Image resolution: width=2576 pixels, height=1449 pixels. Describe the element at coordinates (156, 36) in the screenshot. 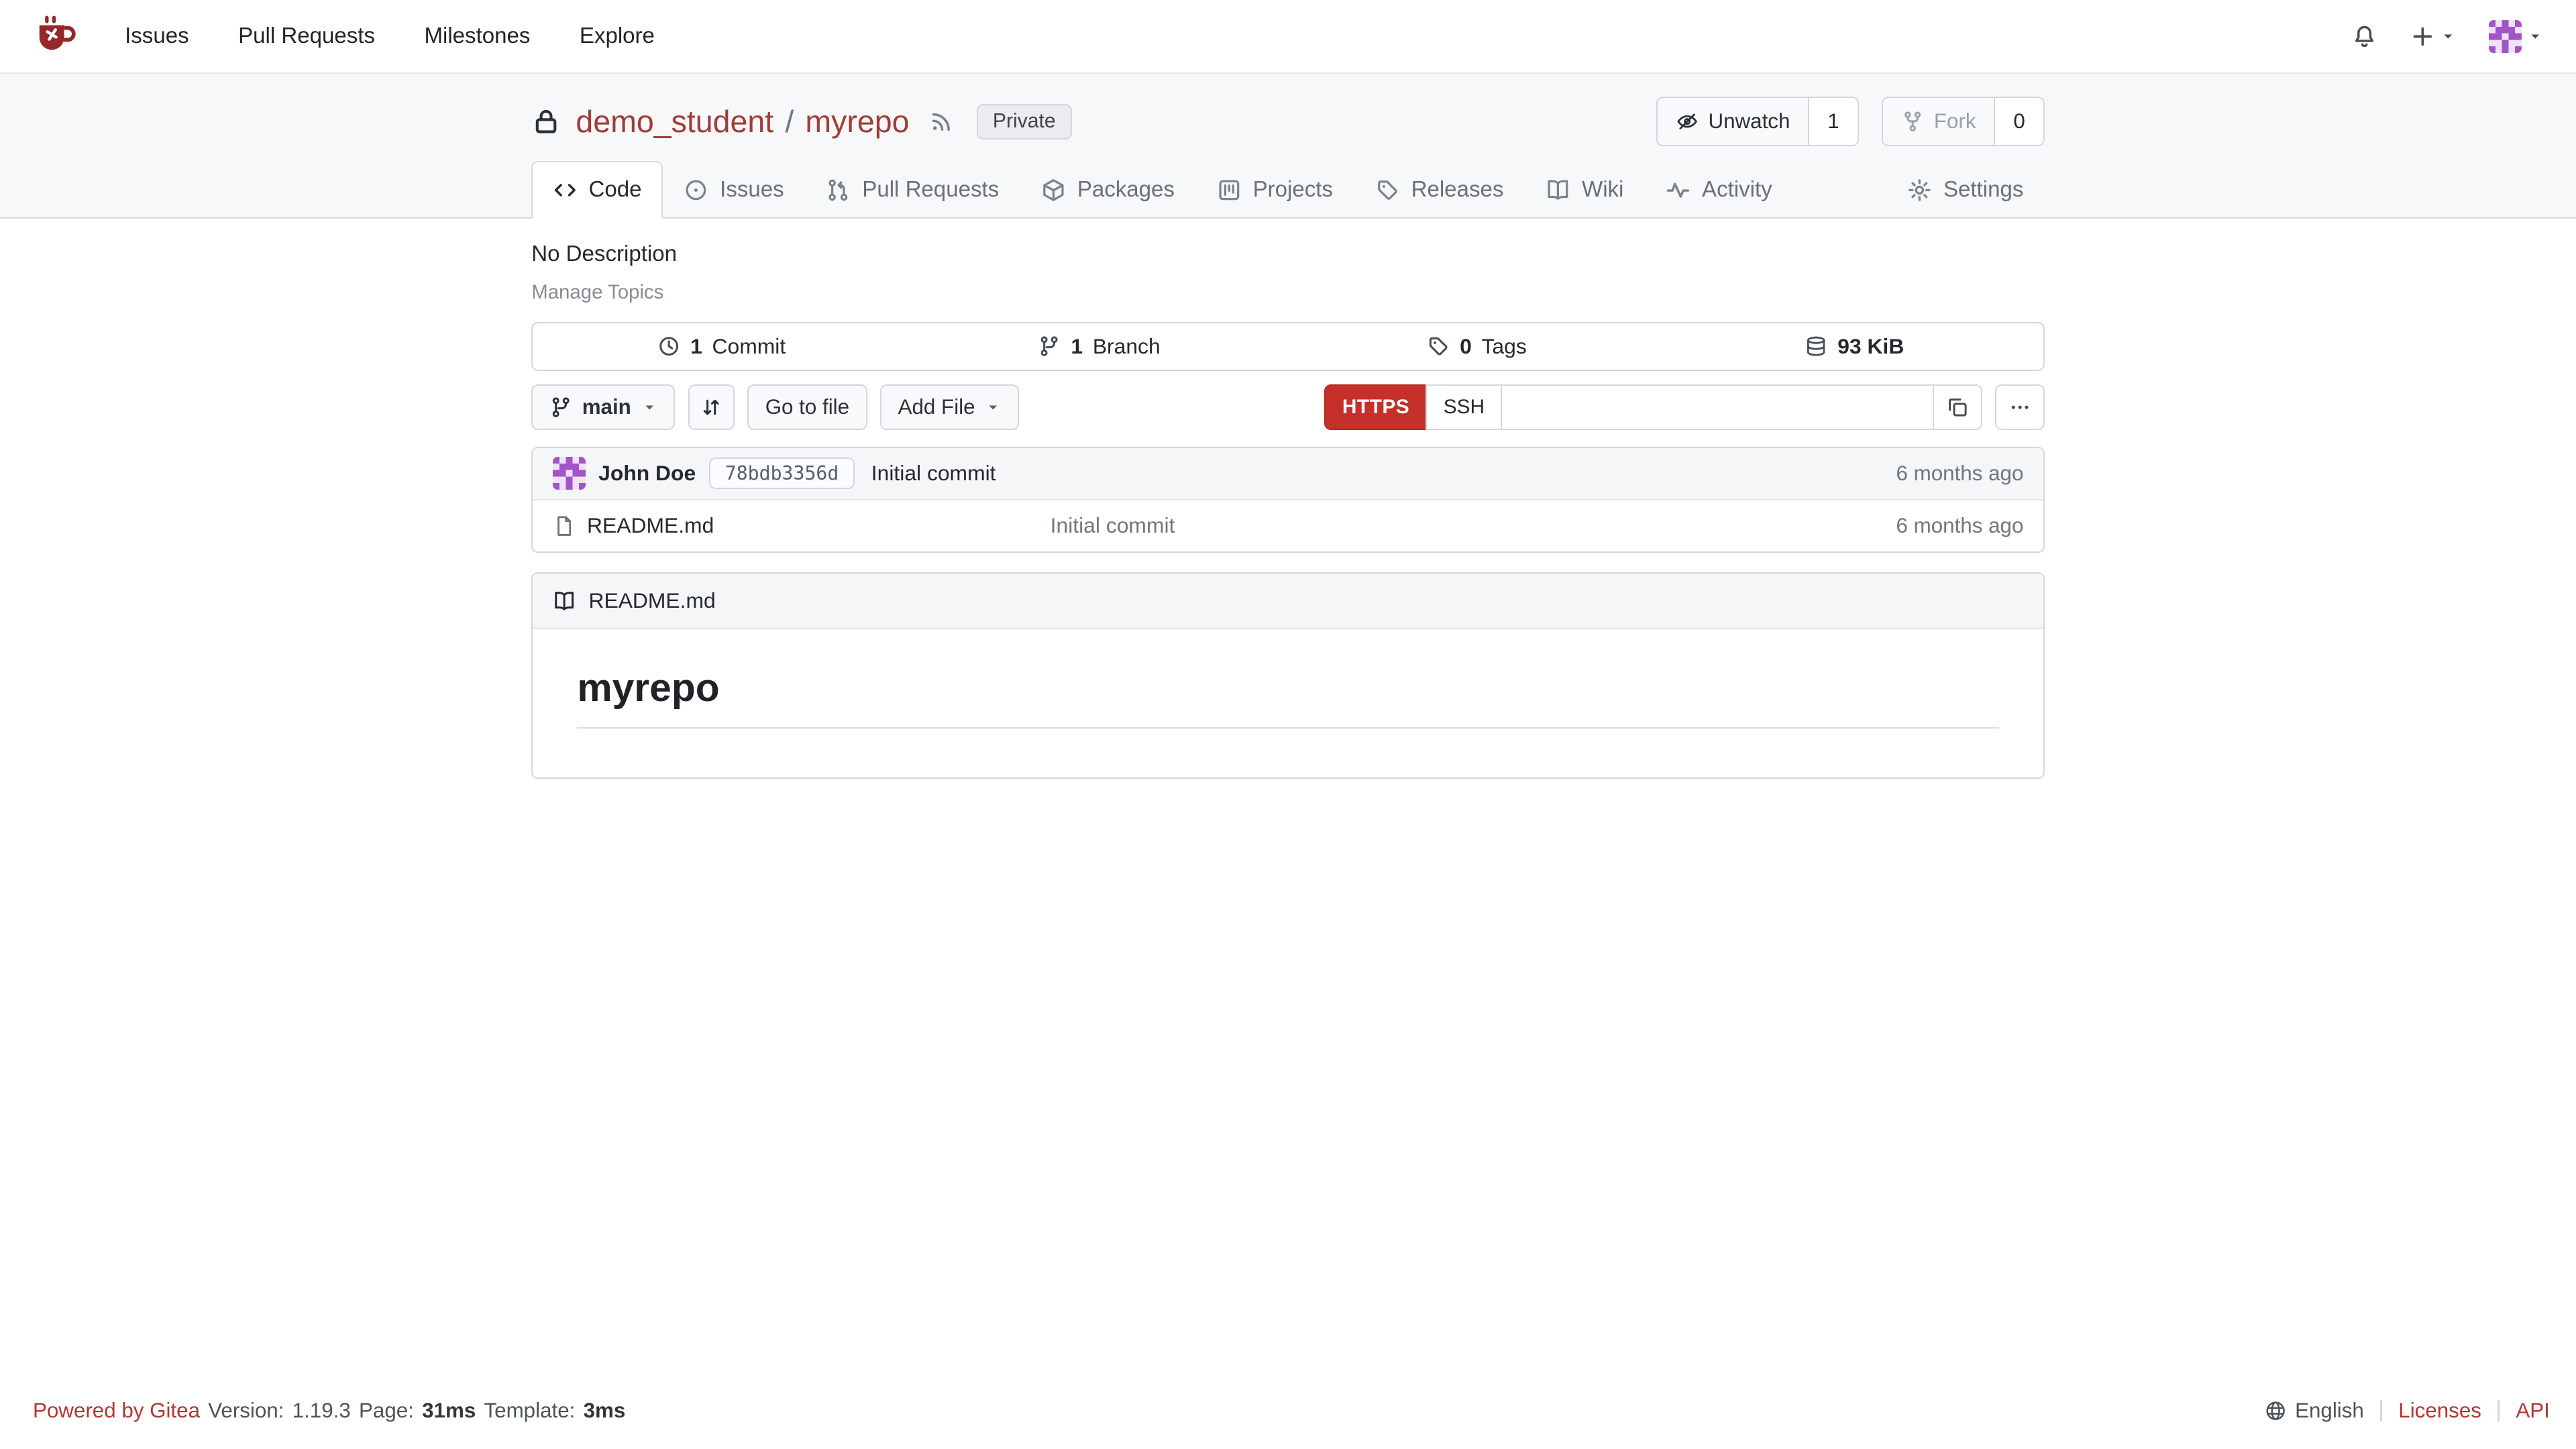

I see `nav-issues: Issues` at that location.